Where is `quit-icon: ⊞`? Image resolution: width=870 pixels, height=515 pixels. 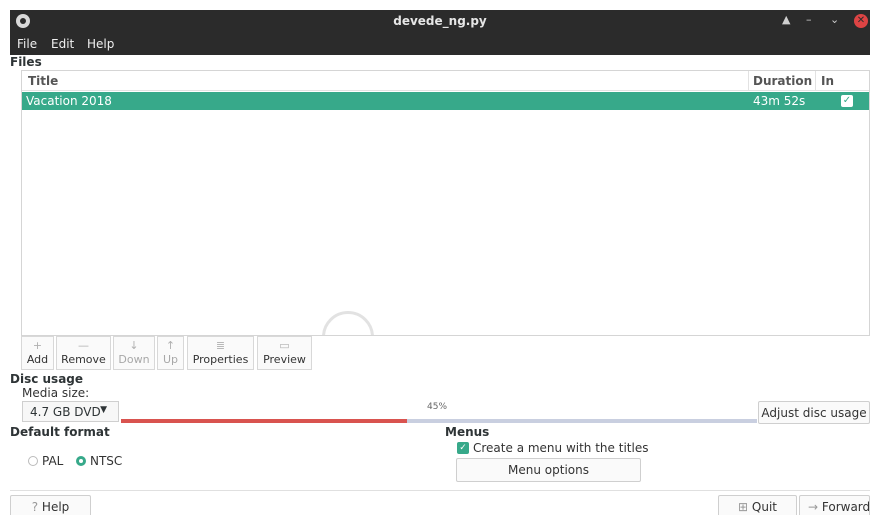 quit-icon: ⊞ is located at coordinates (743, 507).